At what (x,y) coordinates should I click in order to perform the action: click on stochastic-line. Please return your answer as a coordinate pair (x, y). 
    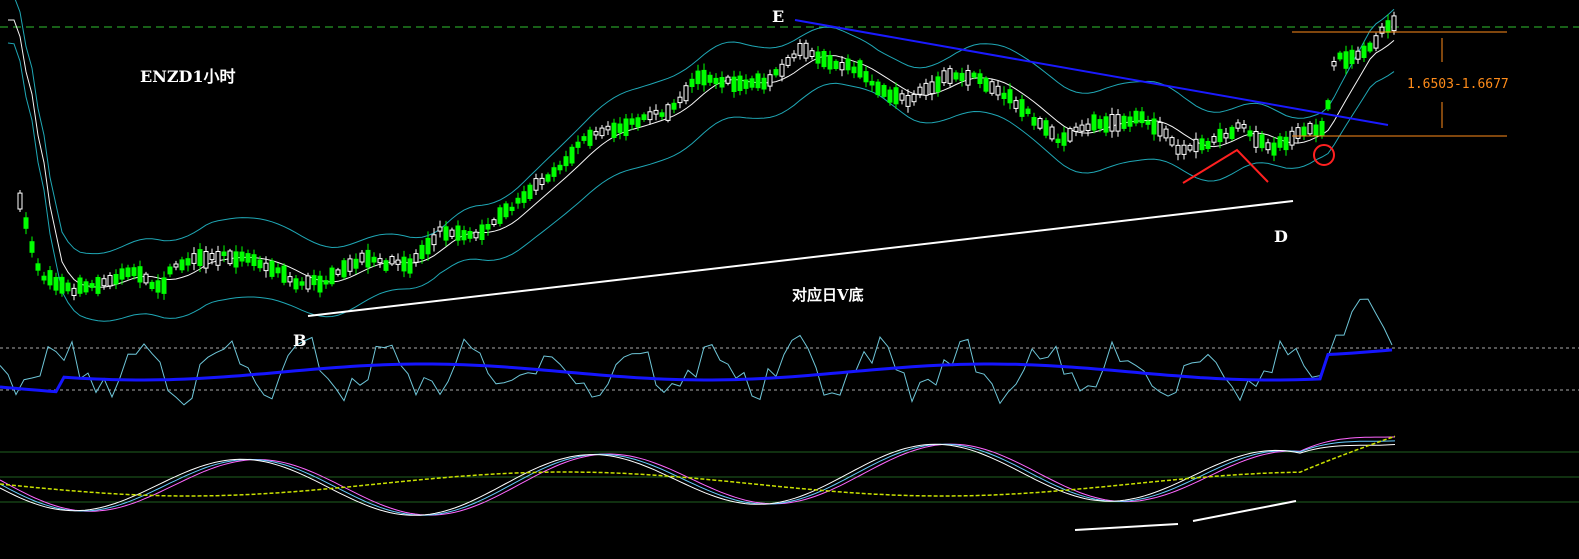
    Looking at the image, I should click on (697, 476).